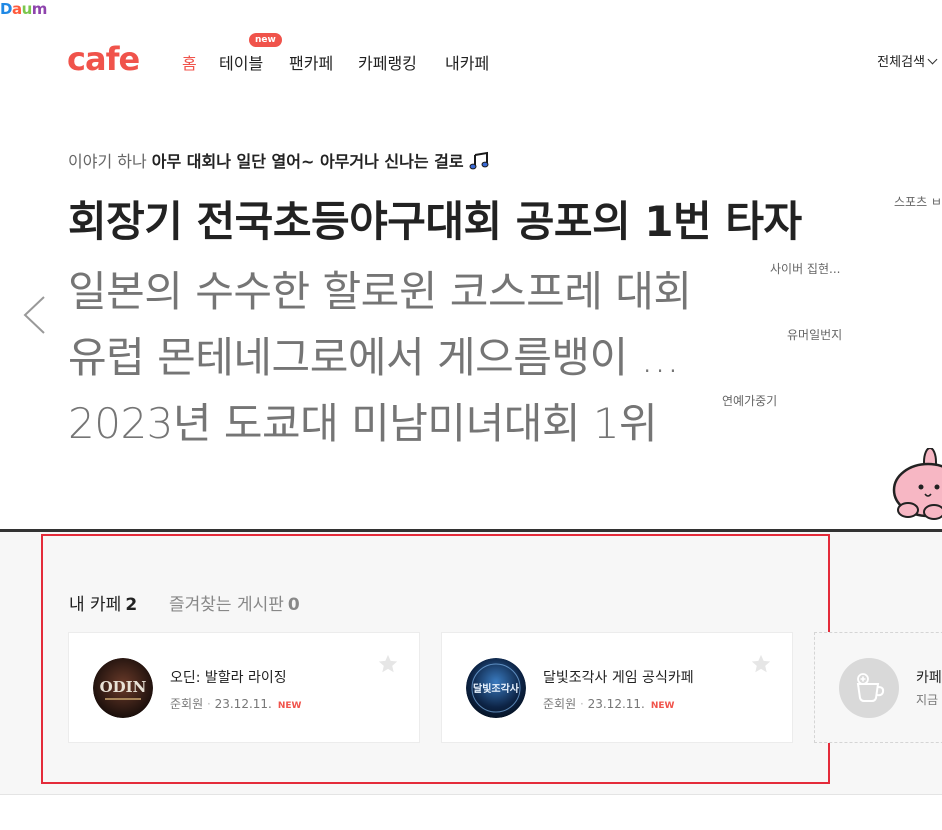 The height and width of the screenshot is (830, 942). I want to click on headline-item: 회장기 전국초등야구대회 공포의 1번 타자, so click(435, 218).